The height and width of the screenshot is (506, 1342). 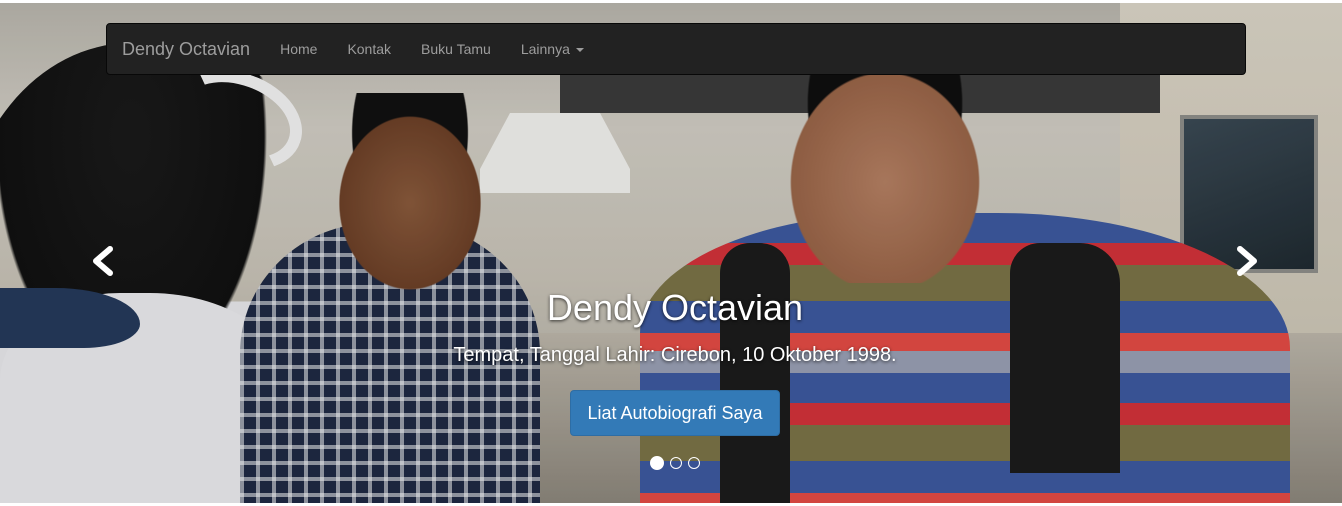 I want to click on autobiography-button: Liat Autobiografi Saya, so click(x=675, y=413).